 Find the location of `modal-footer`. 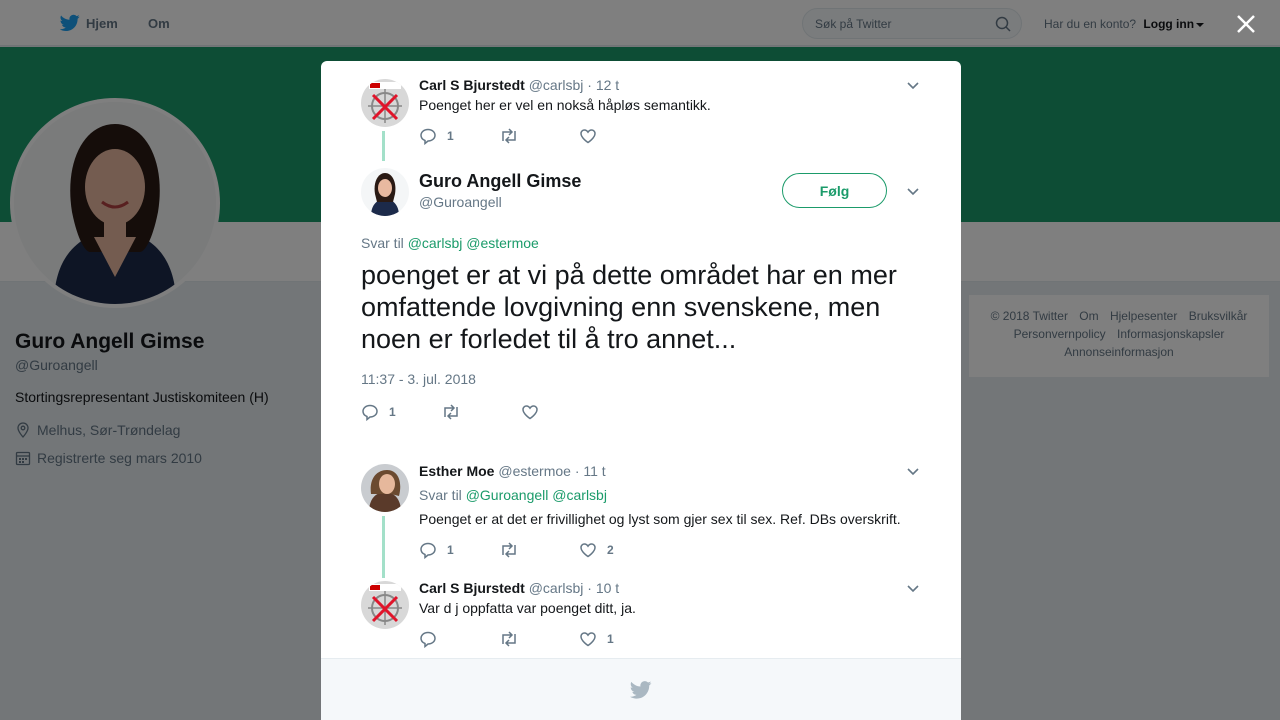

modal-footer is located at coordinates (641, 689).